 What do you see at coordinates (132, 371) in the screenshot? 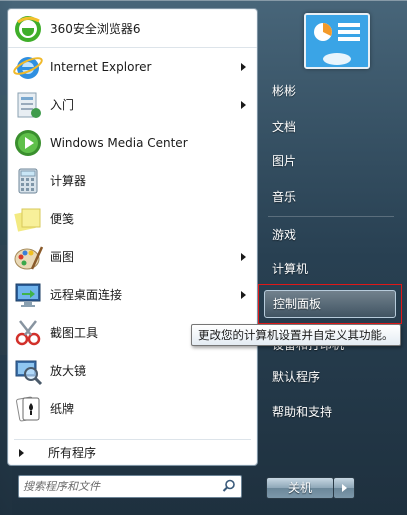
I see `program-item-magnifier: 放大镜` at bounding box center [132, 371].